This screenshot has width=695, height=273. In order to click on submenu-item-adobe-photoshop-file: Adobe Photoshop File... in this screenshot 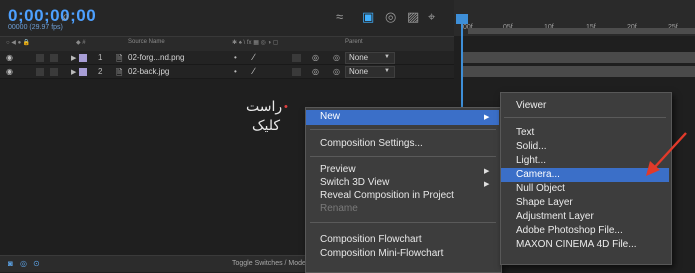, I will do `click(569, 230)`.